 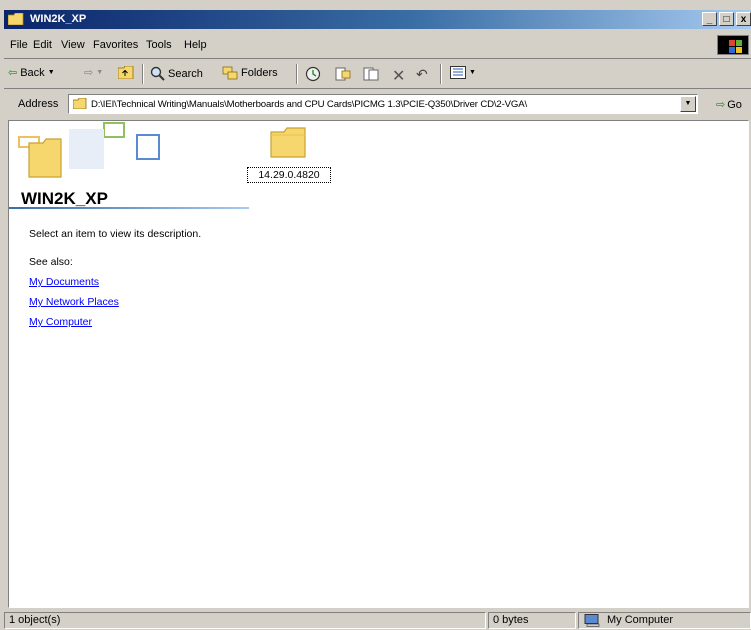 I want to click on delete-icon: ✕, so click(x=398, y=76).